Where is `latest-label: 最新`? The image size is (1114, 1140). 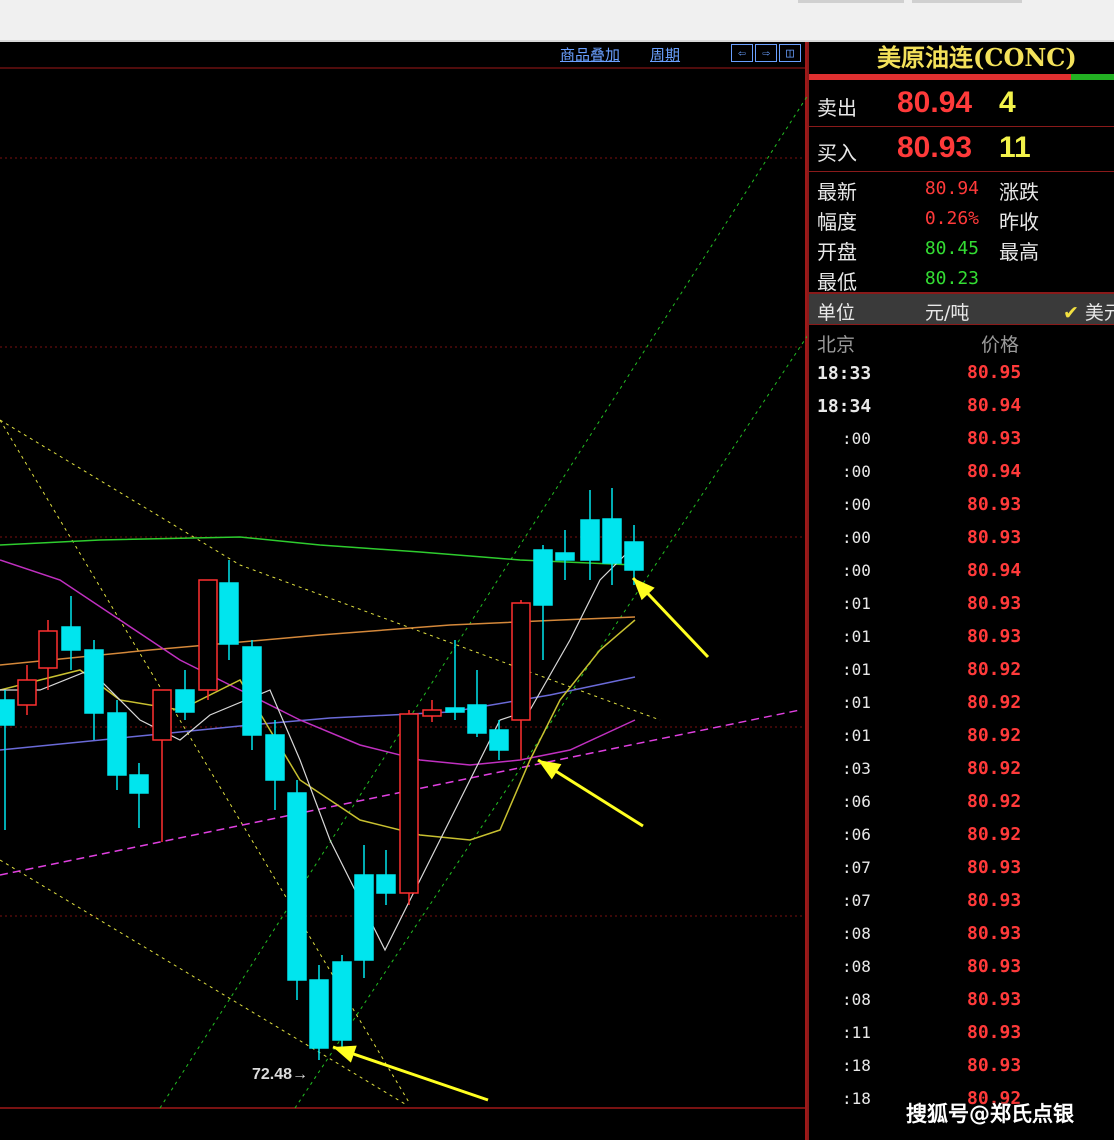
latest-label: 最新 is located at coordinates (837, 192).